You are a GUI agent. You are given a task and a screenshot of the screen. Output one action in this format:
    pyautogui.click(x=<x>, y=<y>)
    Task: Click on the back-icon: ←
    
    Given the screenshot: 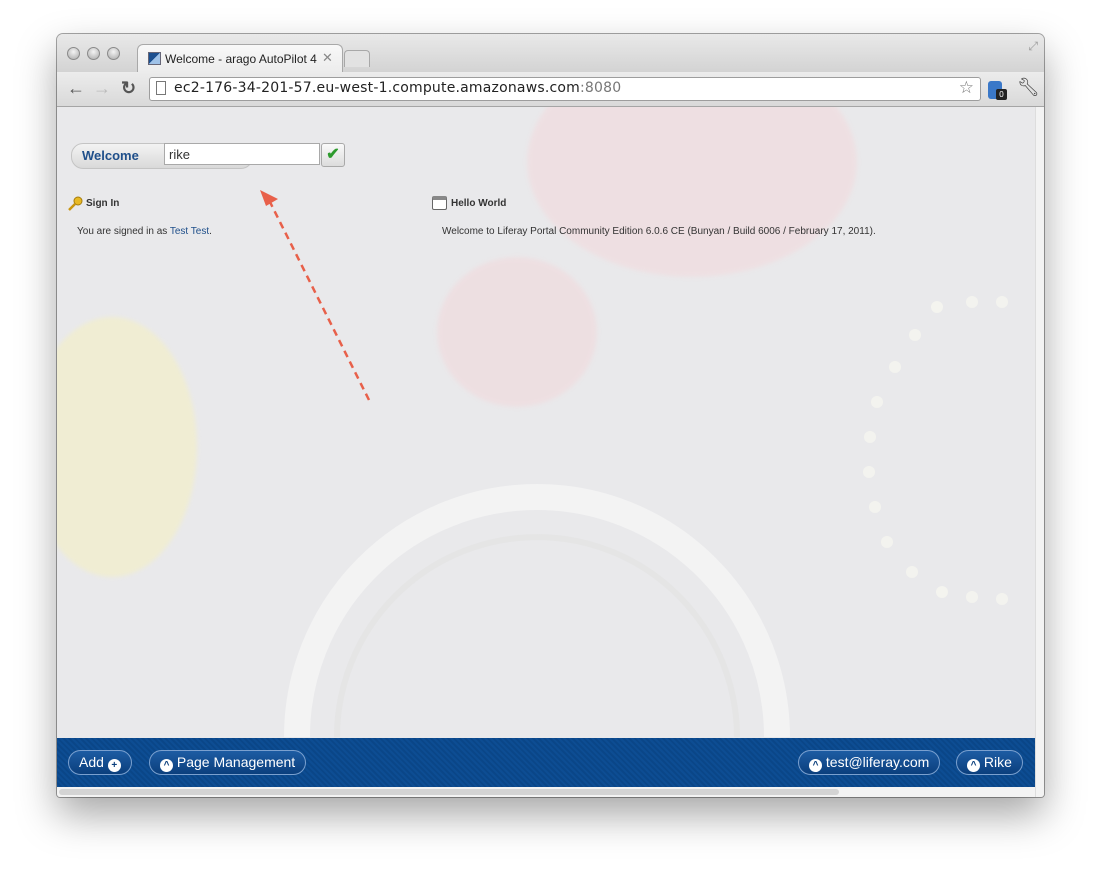 What is the action you would take?
    pyautogui.click(x=76, y=88)
    